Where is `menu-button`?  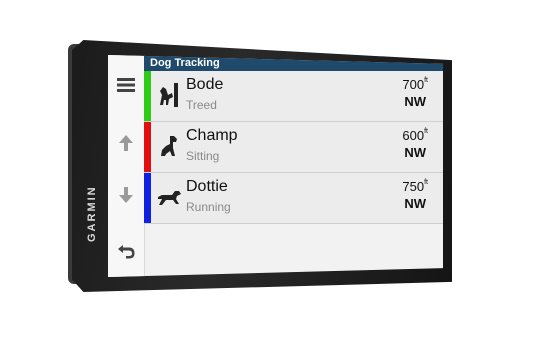
menu-button is located at coordinates (126, 85).